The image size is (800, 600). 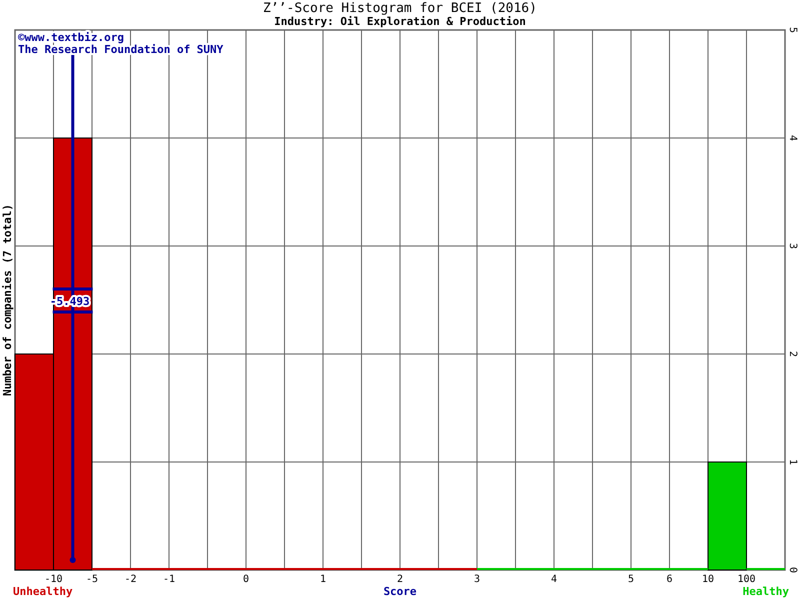 I want to click on y-tick-label: 3, so click(x=792, y=246).